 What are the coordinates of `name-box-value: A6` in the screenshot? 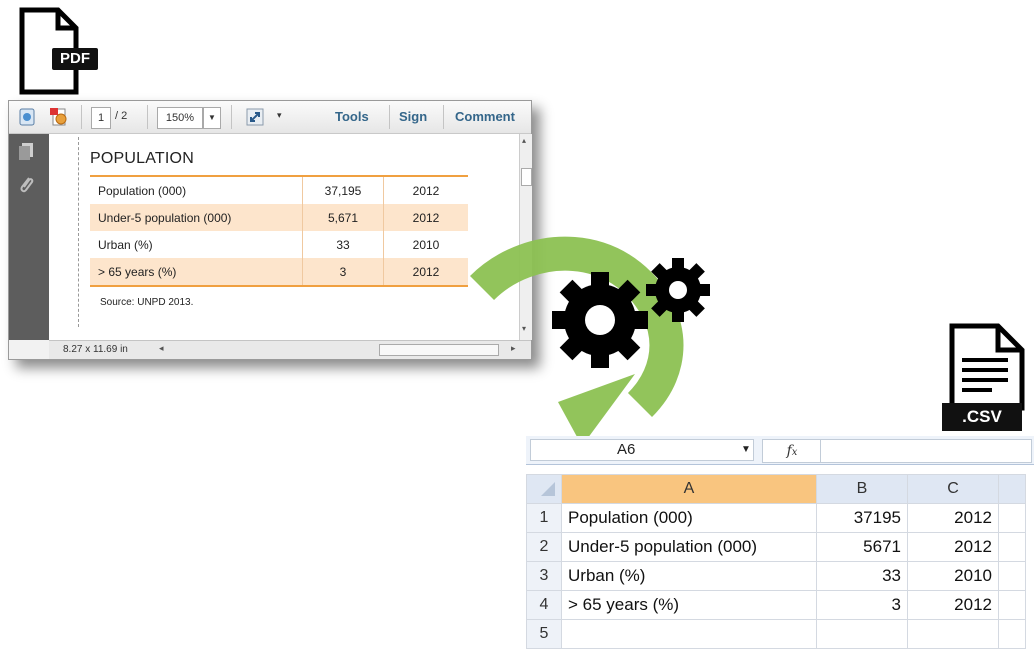 It's located at (626, 449).